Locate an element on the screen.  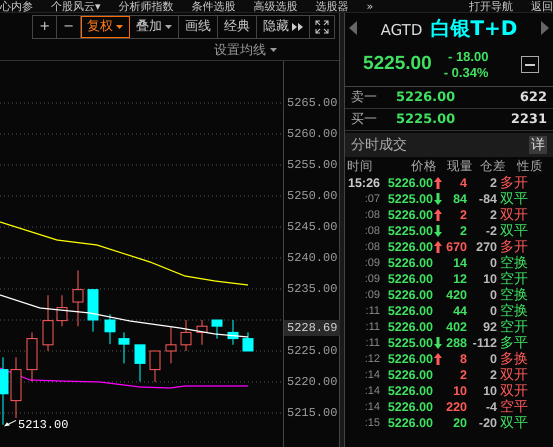
column-header: 仓差 is located at coordinates (492, 166).